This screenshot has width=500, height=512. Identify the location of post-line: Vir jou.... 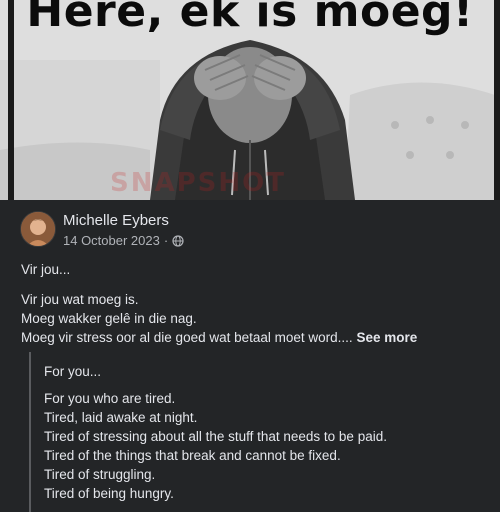
(46, 269).